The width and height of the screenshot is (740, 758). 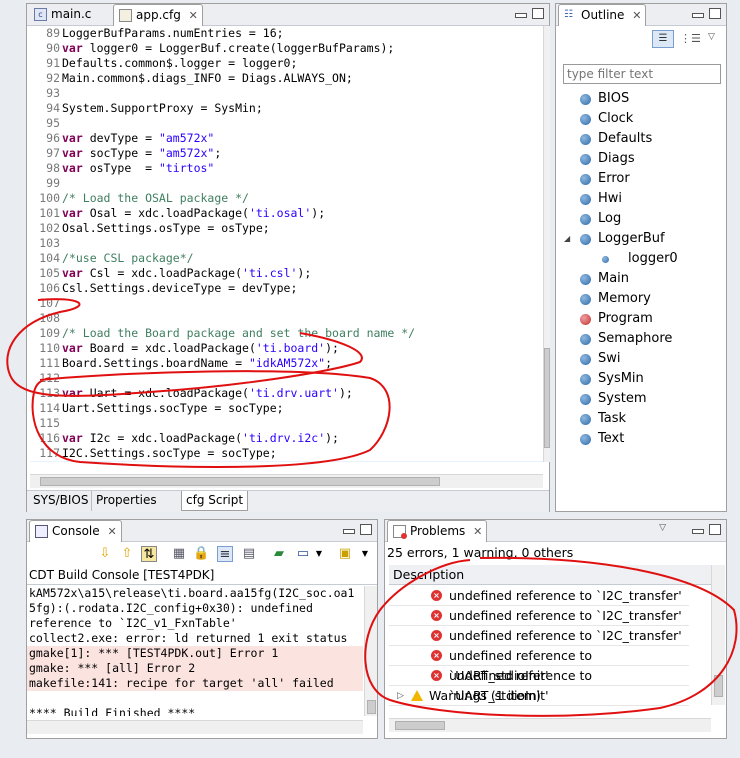 I want to click on editor-vertical-scrollbar, so click(x=546, y=244).